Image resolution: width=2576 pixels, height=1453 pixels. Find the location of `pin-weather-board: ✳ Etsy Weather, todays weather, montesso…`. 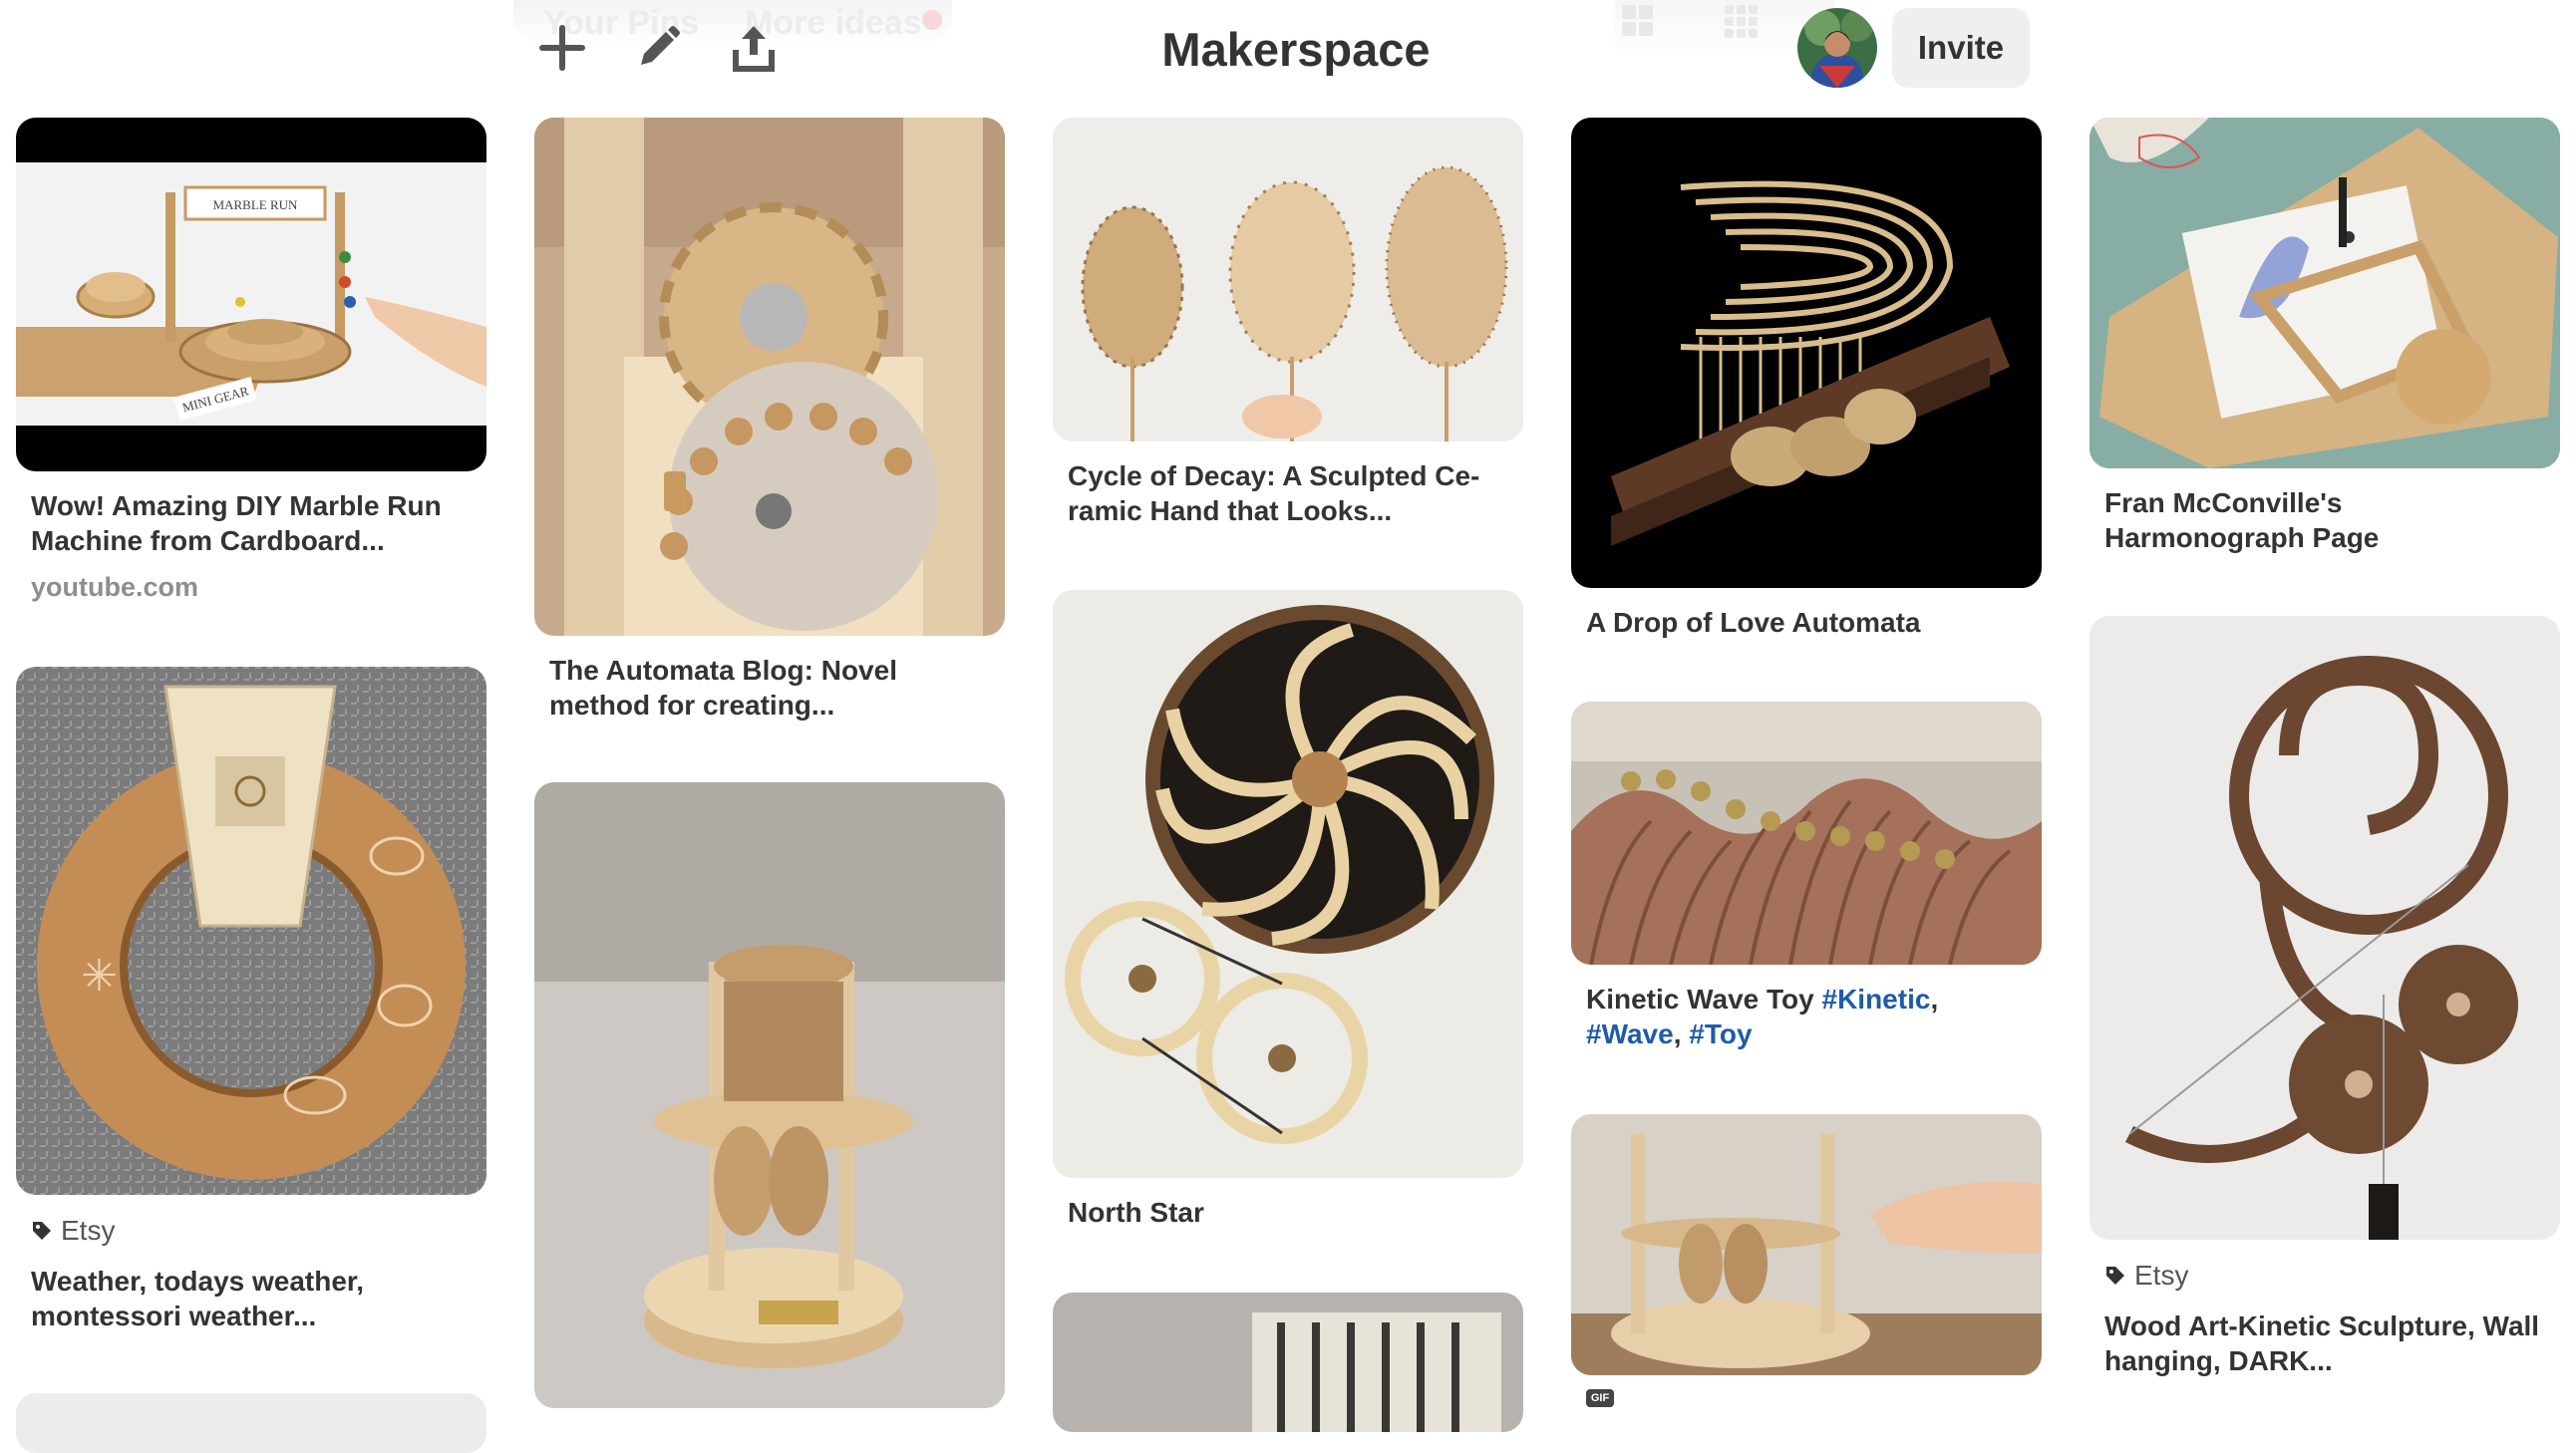

pin-weather-board: ✳ Etsy Weather, todays weather, montesso… is located at coordinates (251, 1000).